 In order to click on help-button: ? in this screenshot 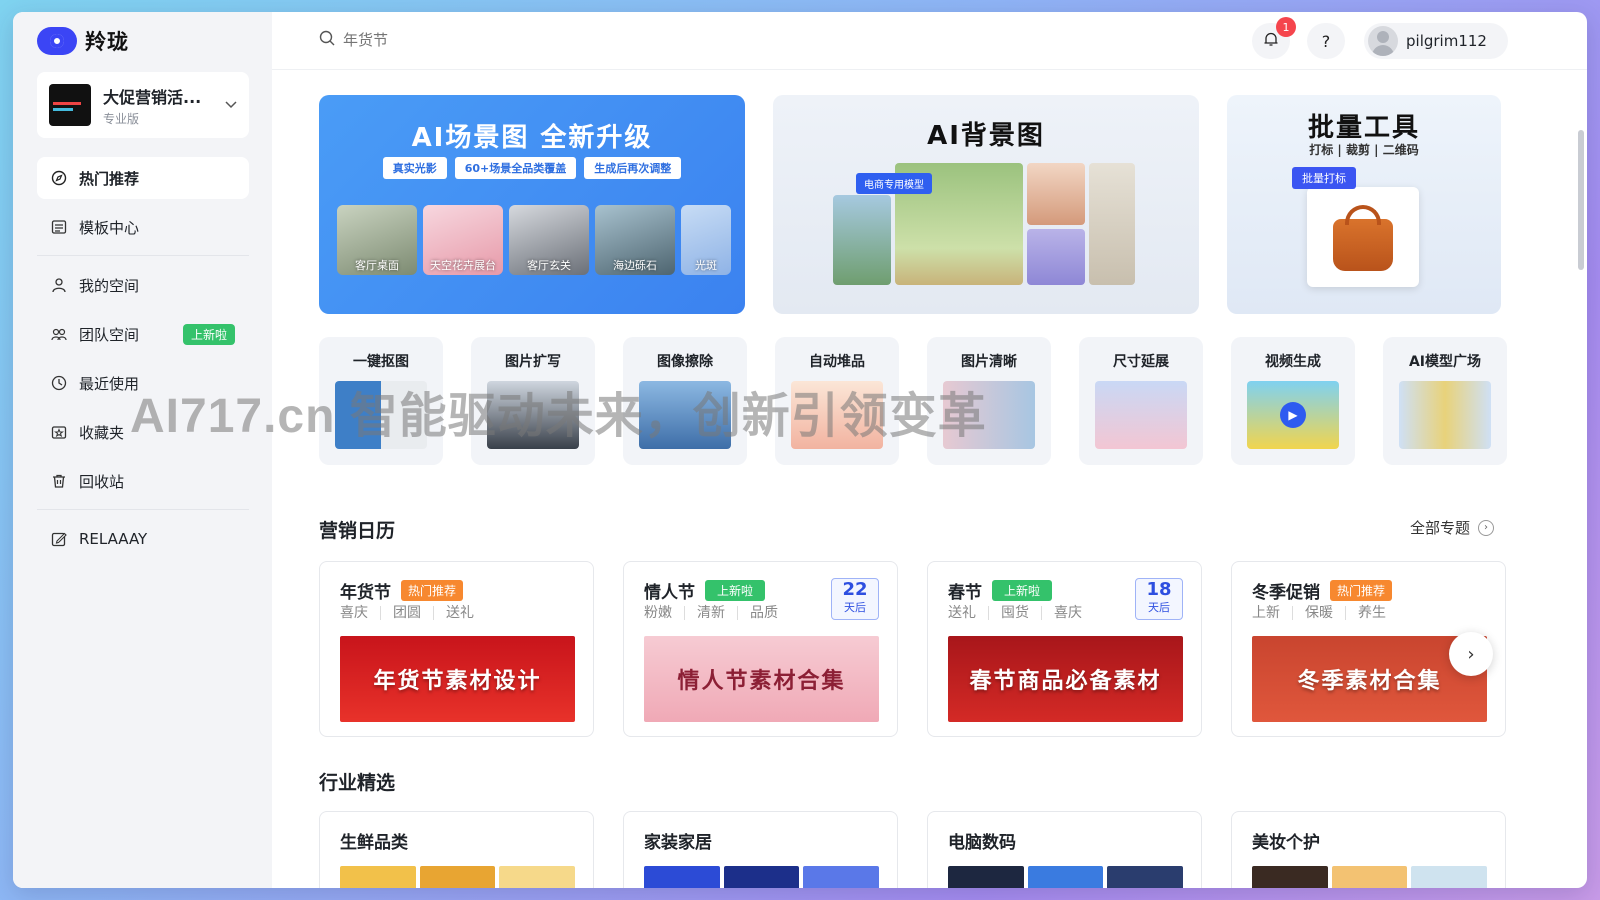, I will do `click(1326, 41)`.